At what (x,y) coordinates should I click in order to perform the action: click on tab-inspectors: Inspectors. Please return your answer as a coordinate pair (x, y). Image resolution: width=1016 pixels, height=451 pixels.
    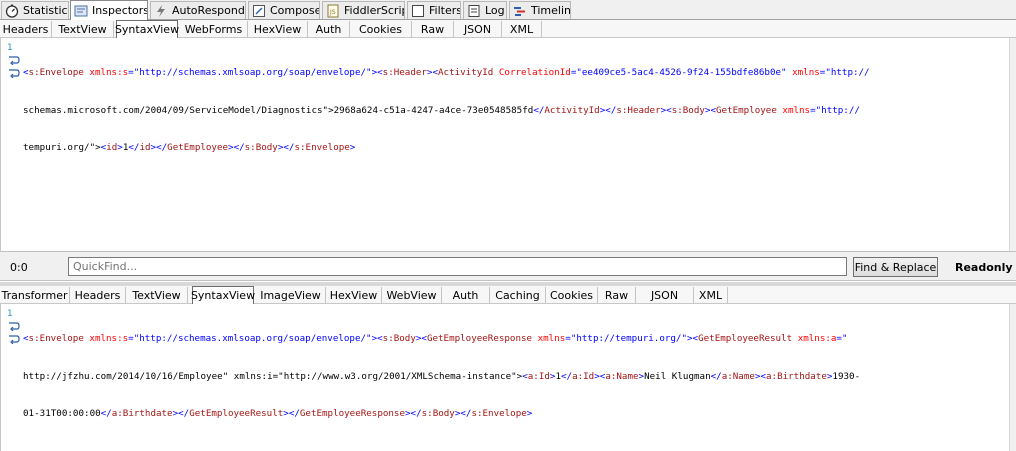
    Looking at the image, I should click on (109, 10).